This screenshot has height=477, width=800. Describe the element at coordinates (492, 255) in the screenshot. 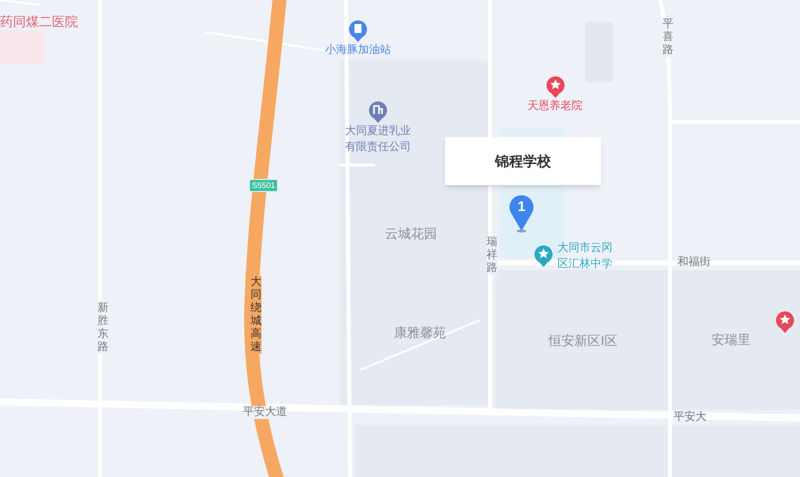

I see `road-label: 瑞祥路` at that location.